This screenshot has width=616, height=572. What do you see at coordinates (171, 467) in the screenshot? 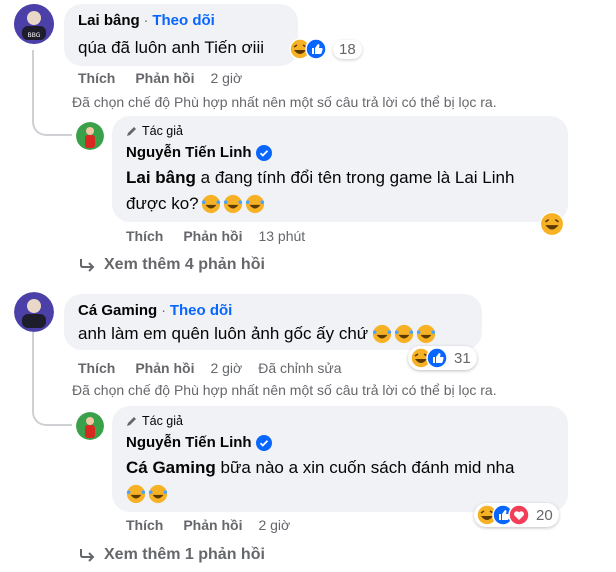
I see `mention-link: Cá Gaming` at bounding box center [171, 467].